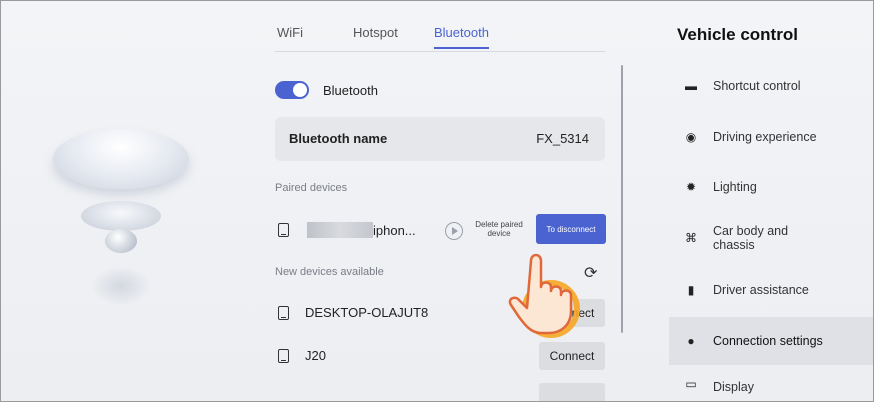  What do you see at coordinates (691, 238) in the screenshot?
I see `chassis-icon: ⌘` at bounding box center [691, 238].